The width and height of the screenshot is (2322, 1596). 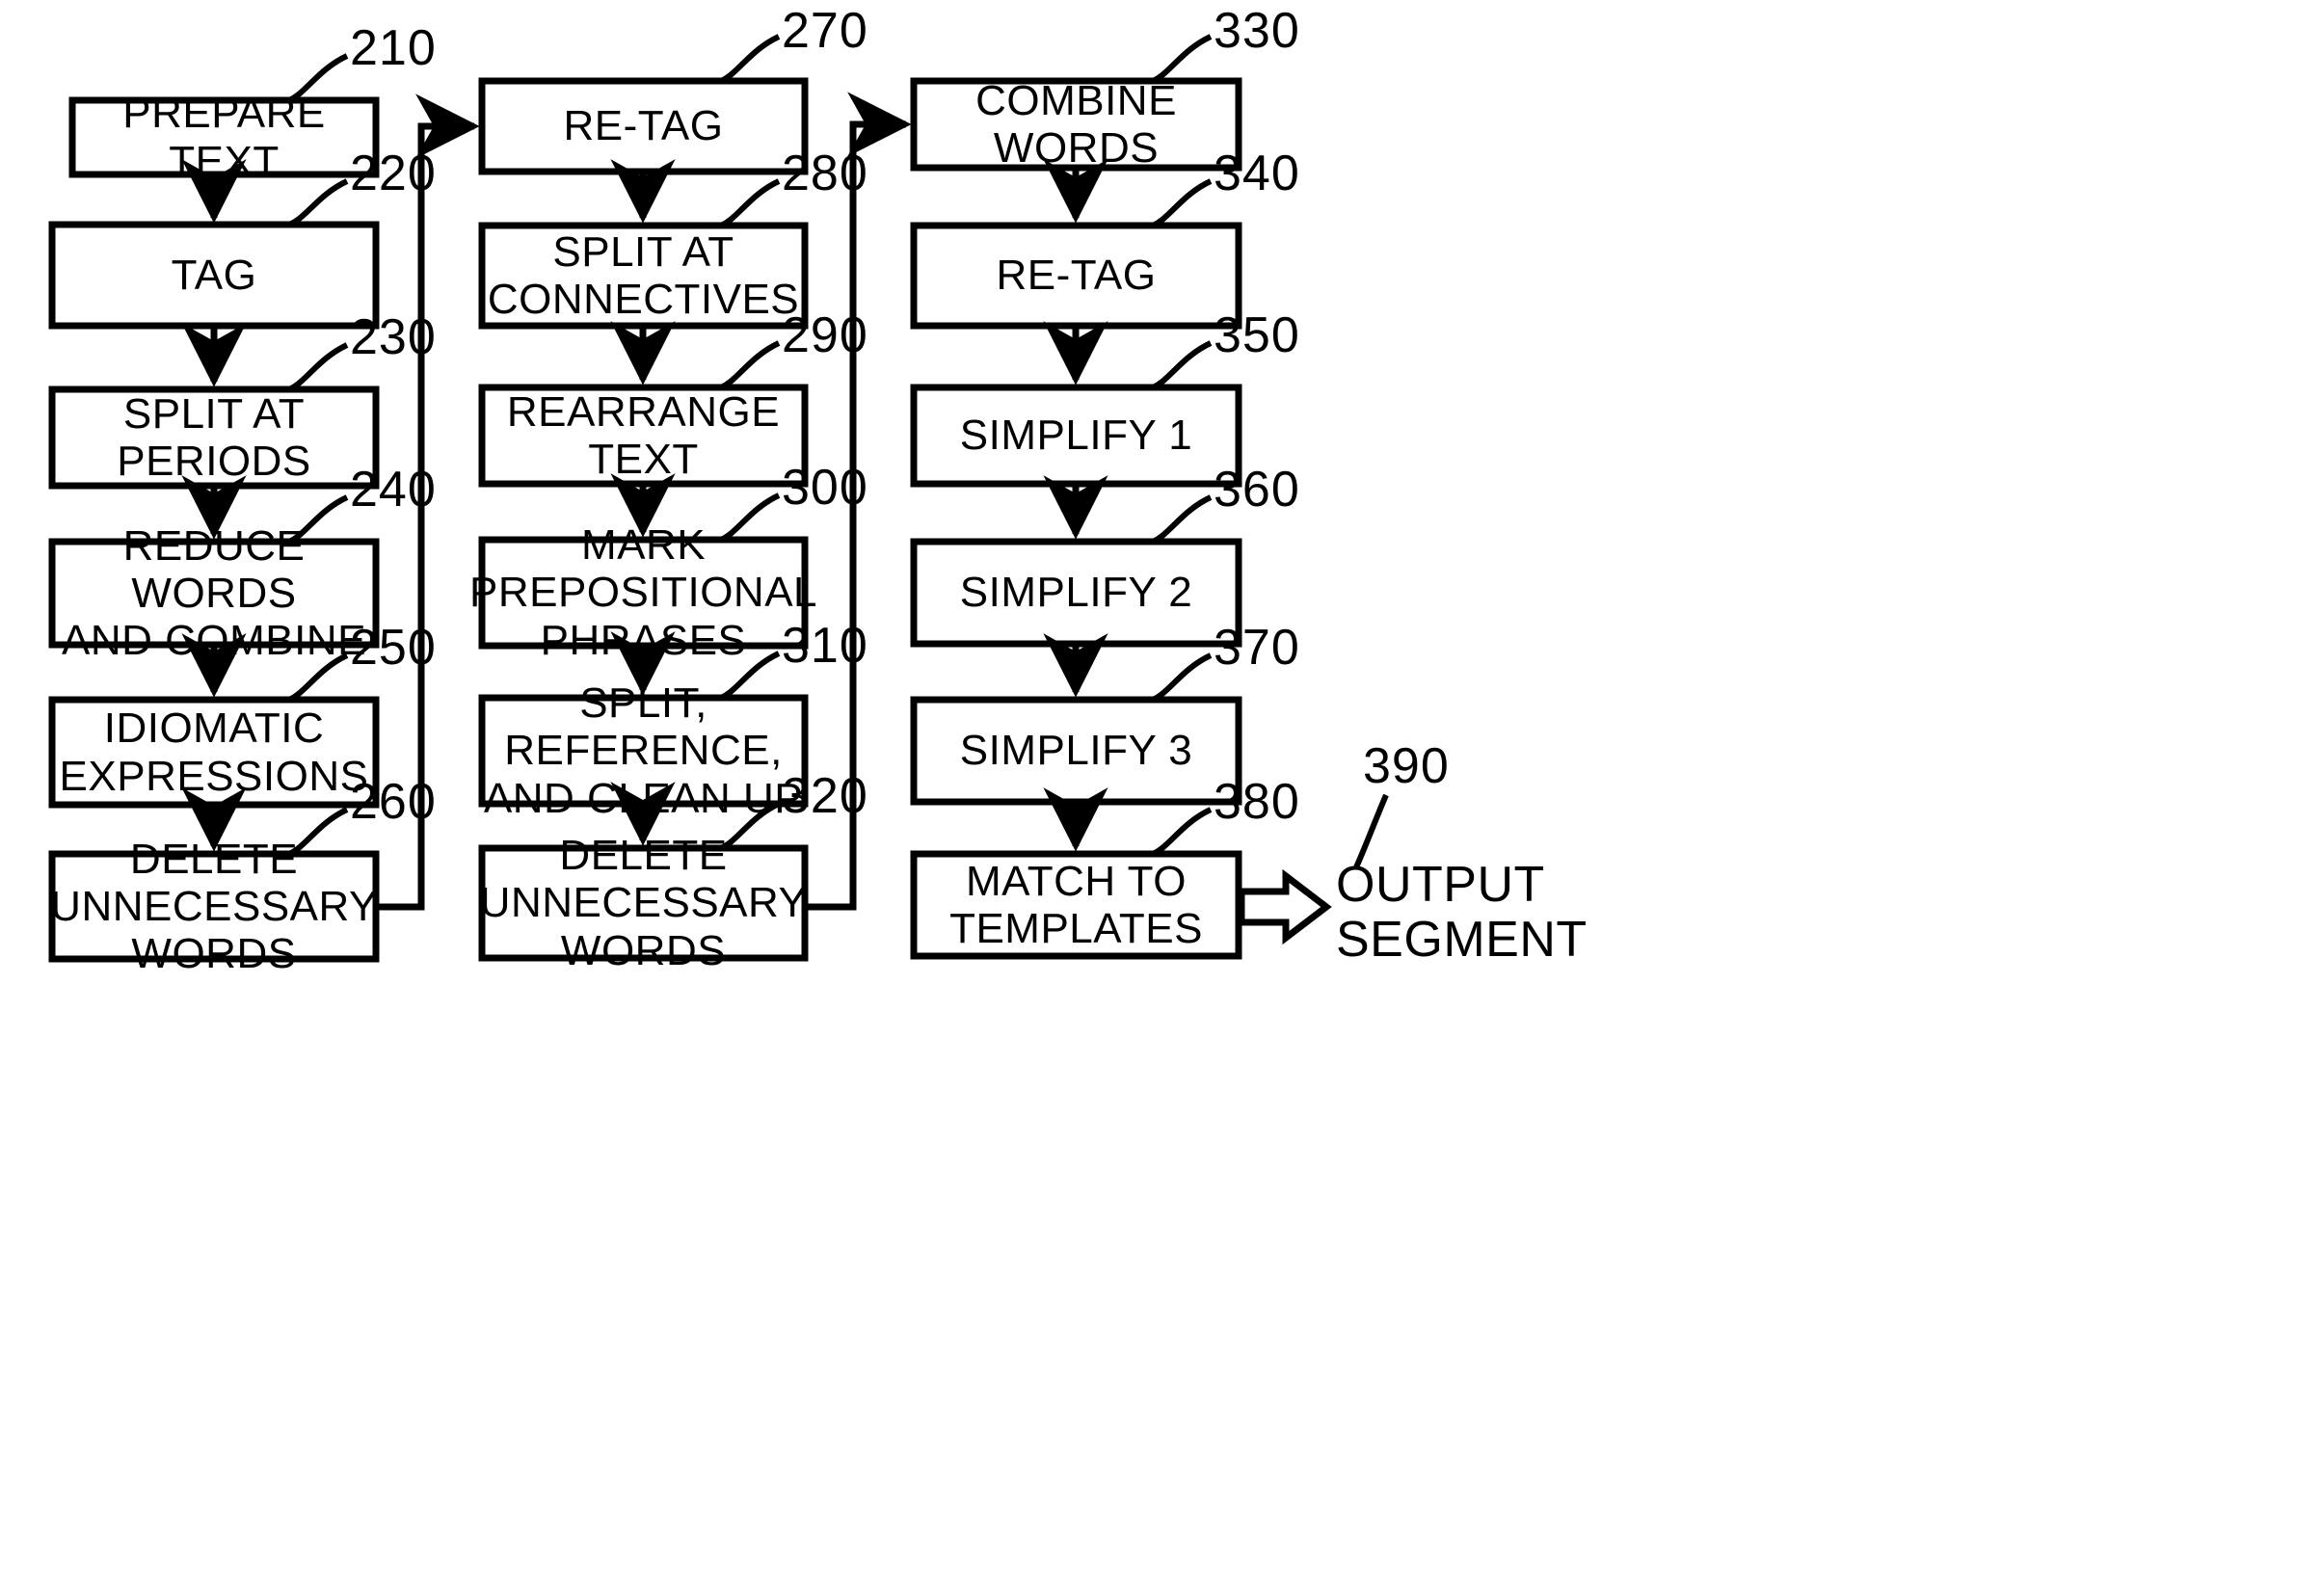 What do you see at coordinates (1257, 173) in the screenshot?
I see `reference-numeral-340: 340` at bounding box center [1257, 173].